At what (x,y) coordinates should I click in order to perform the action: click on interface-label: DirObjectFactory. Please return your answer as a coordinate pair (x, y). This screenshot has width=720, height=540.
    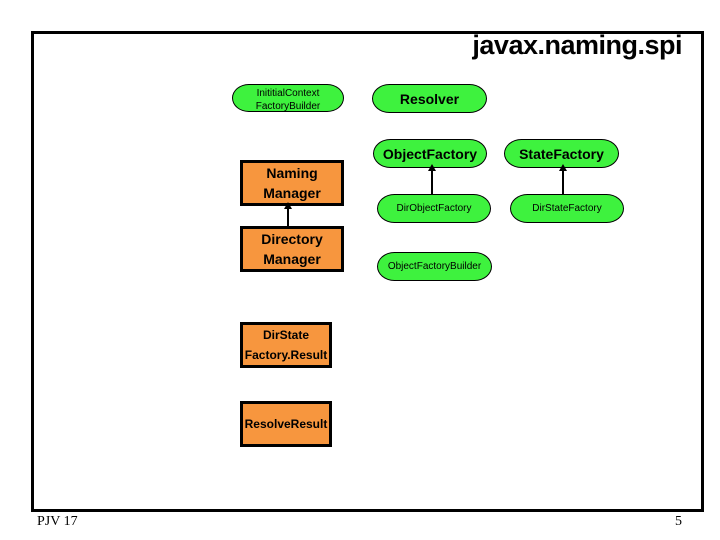
    Looking at the image, I should click on (434, 208).